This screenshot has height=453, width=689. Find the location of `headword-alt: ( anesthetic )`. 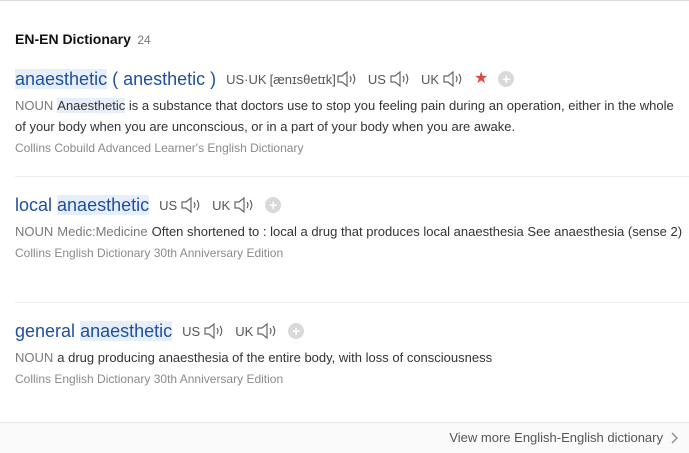

headword-alt: ( anesthetic ) is located at coordinates (162, 78).